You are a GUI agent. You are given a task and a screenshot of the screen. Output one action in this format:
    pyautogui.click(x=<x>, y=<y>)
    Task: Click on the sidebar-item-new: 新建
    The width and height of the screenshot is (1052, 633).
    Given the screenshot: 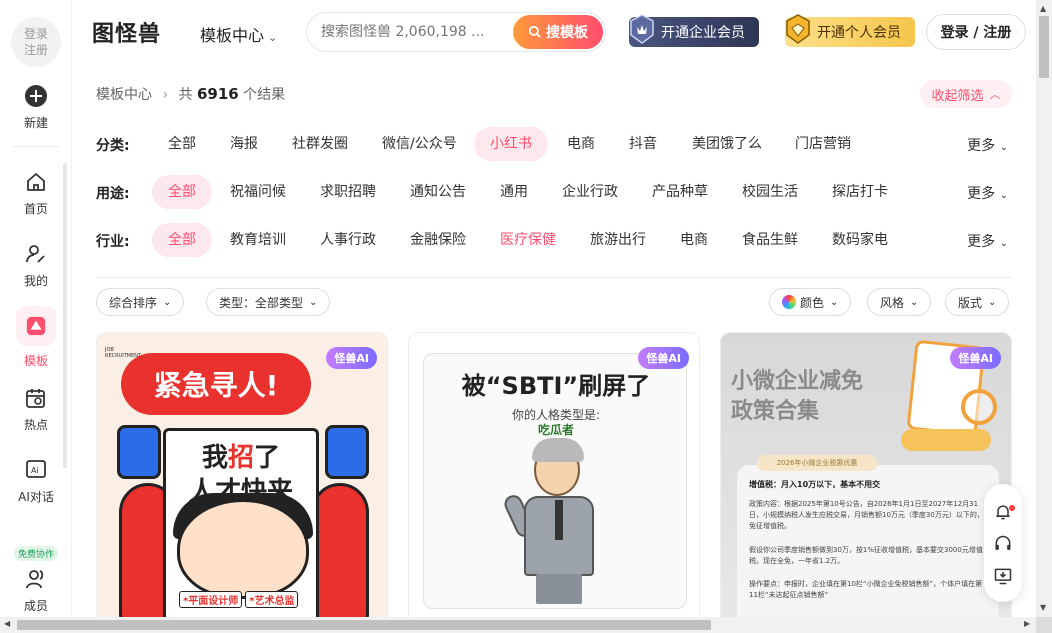 What is the action you would take?
    pyautogui.click(x=36, y=107)
    